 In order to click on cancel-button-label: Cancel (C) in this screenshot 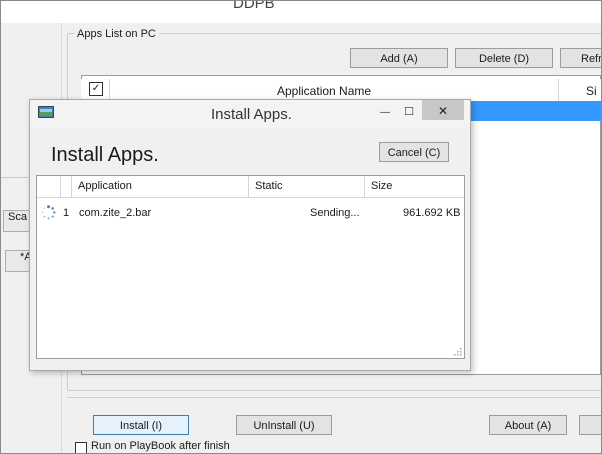, I will do `click(414, 153)`.